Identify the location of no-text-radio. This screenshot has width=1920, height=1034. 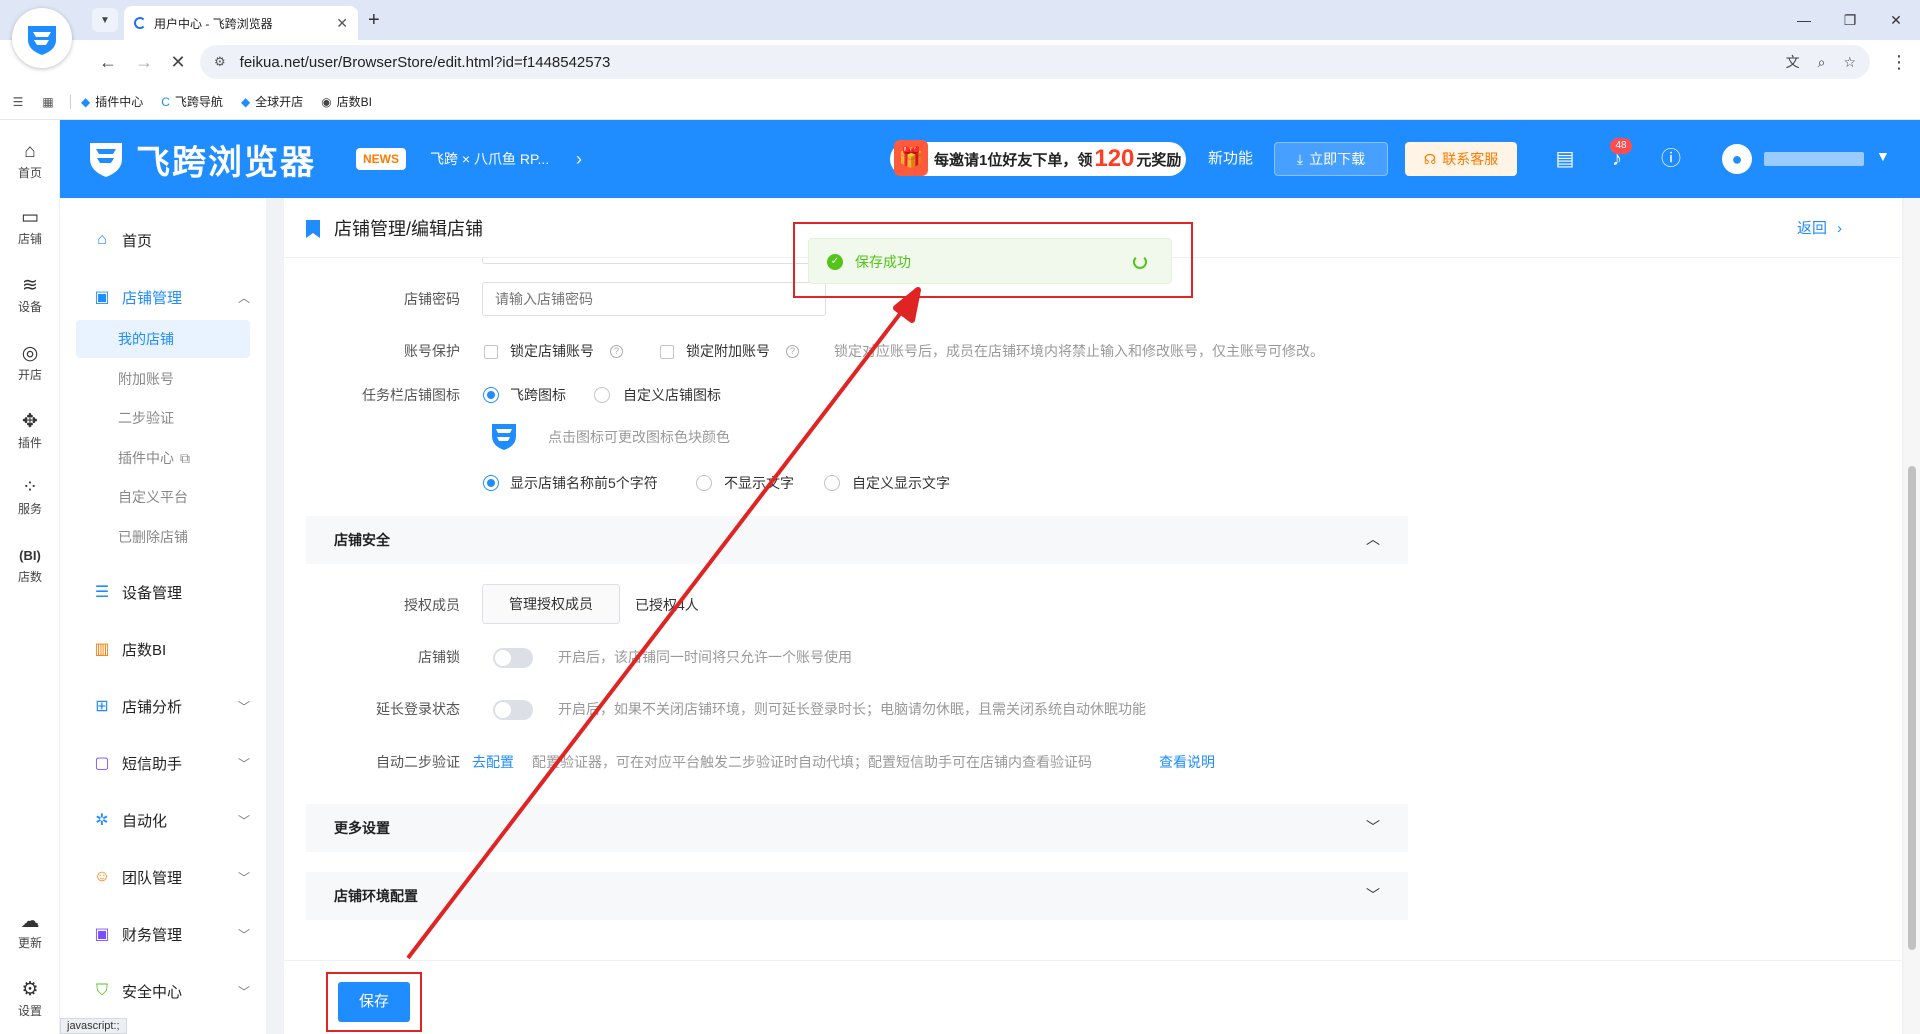
(704, 483).